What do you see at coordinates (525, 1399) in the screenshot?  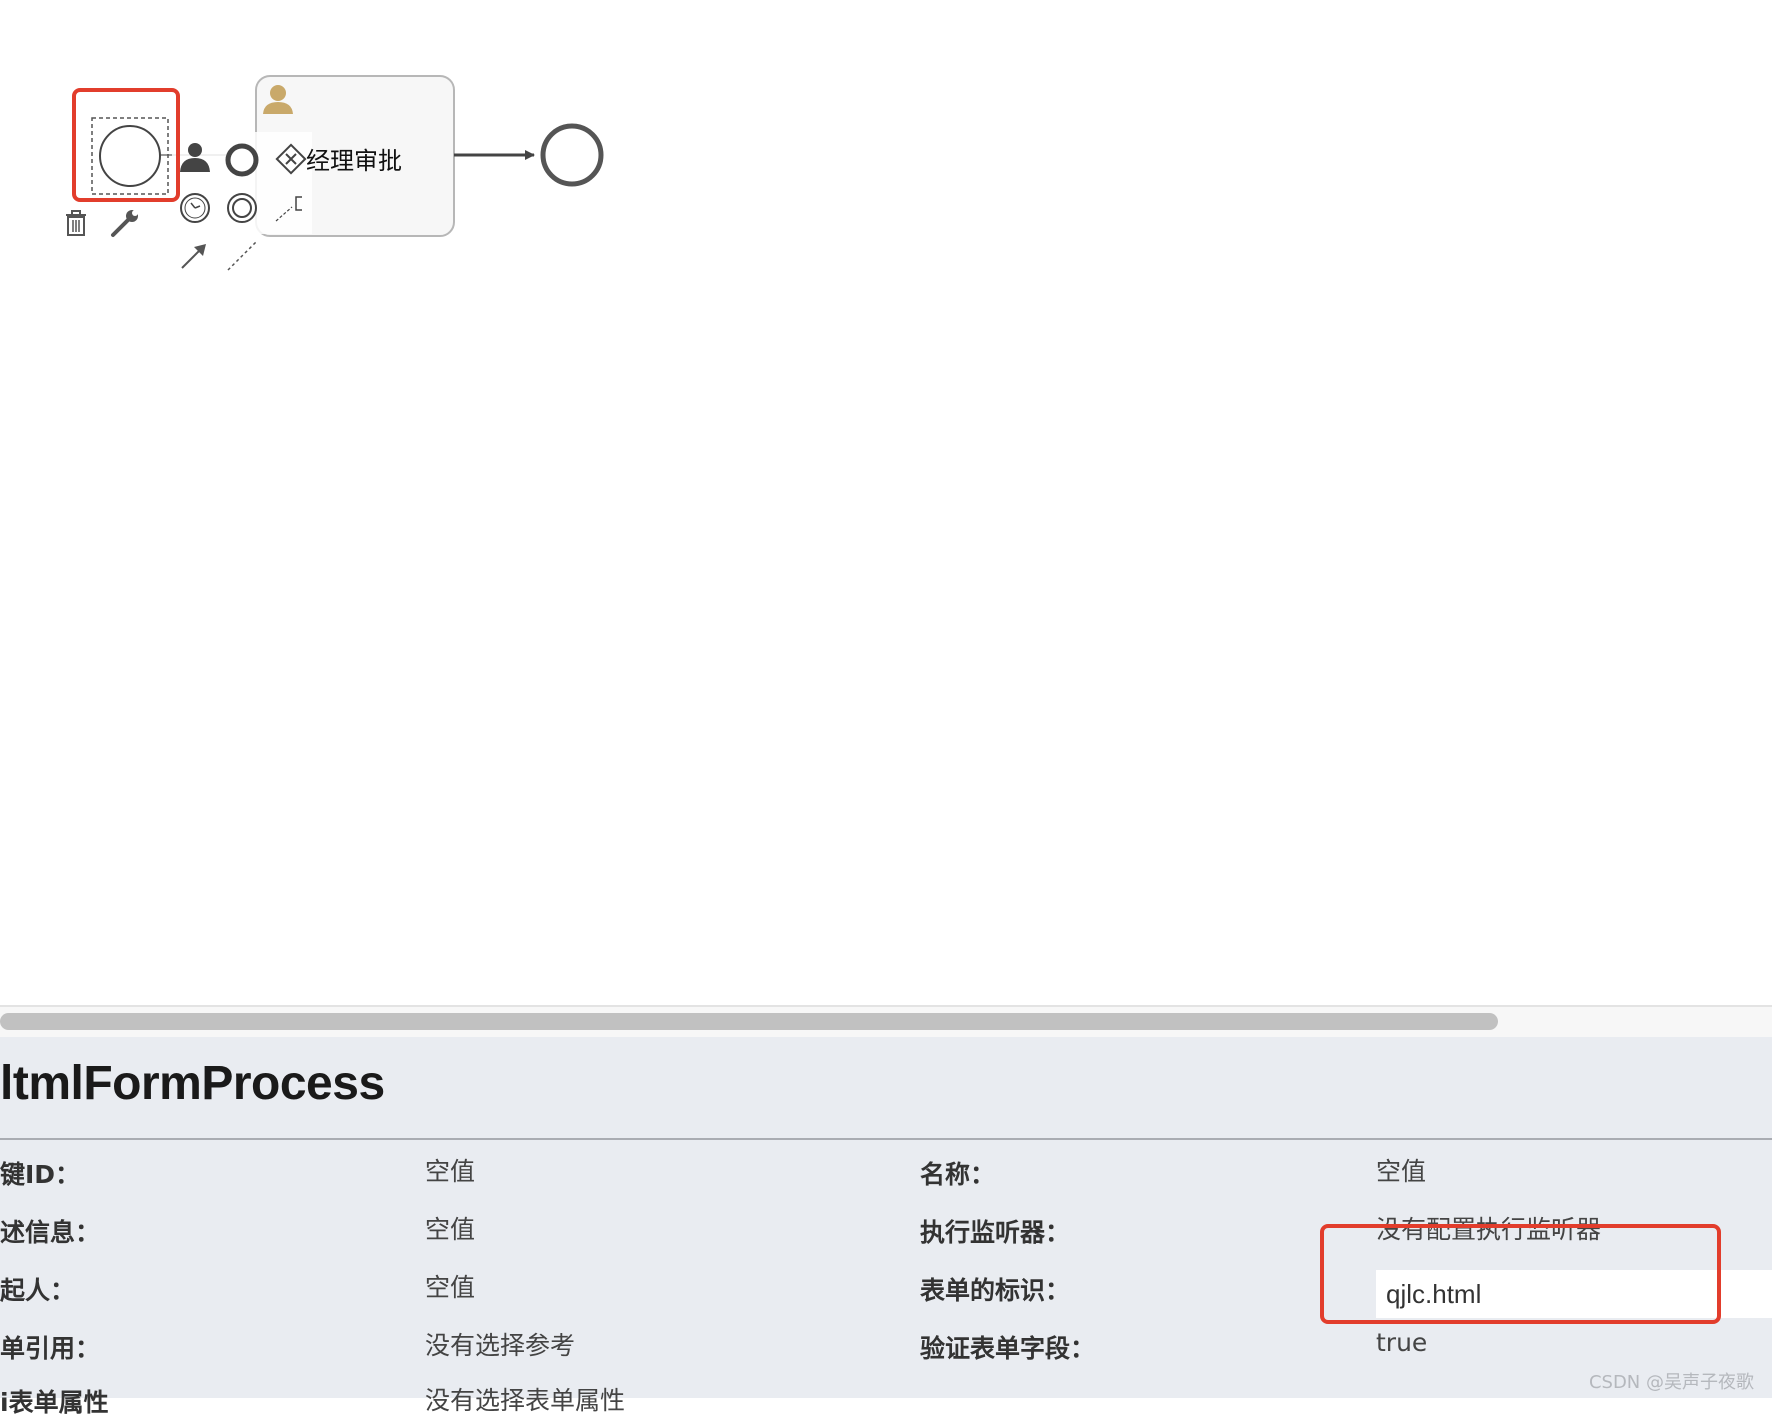 I see `form-properties-value: 没有选择表单属性` at bounding box center [525, 1399].